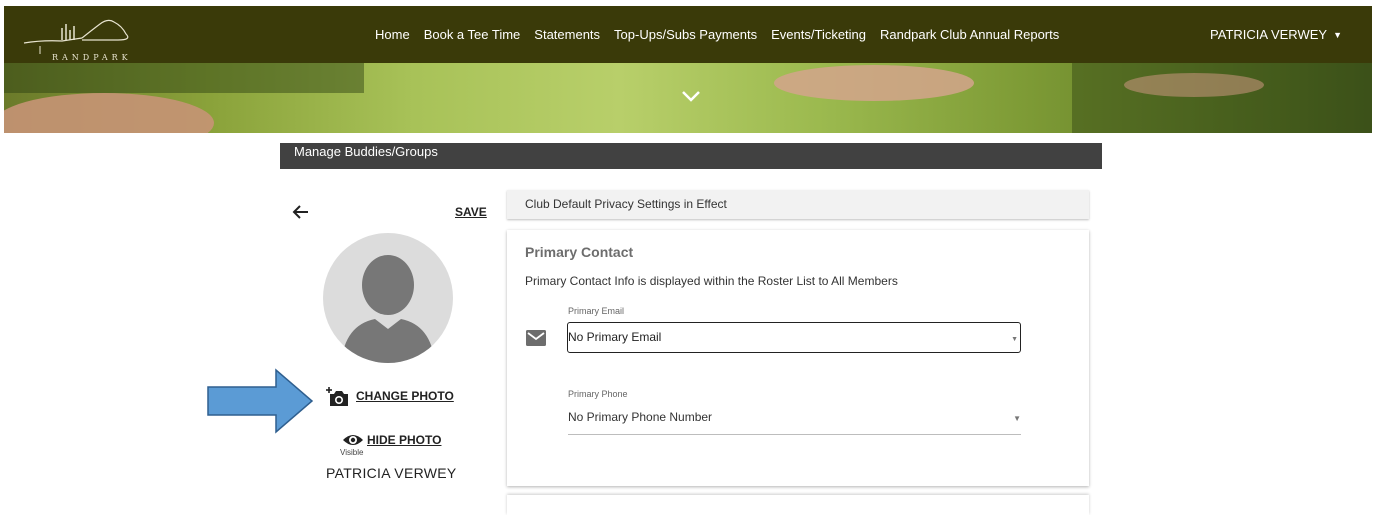 This screenshot has width=1377, height=515. What do you see at coordinates (598, 394) in the screenshot?
I see `primary-phone-label: Primary Phone` at bounding box center [598, 394].